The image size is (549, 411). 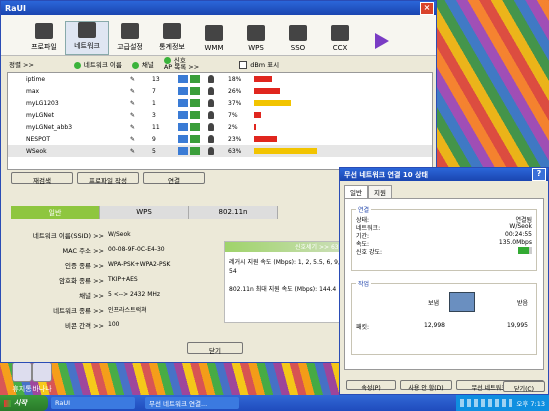 I want to click on settings-icon, so click(x=130, y=31).